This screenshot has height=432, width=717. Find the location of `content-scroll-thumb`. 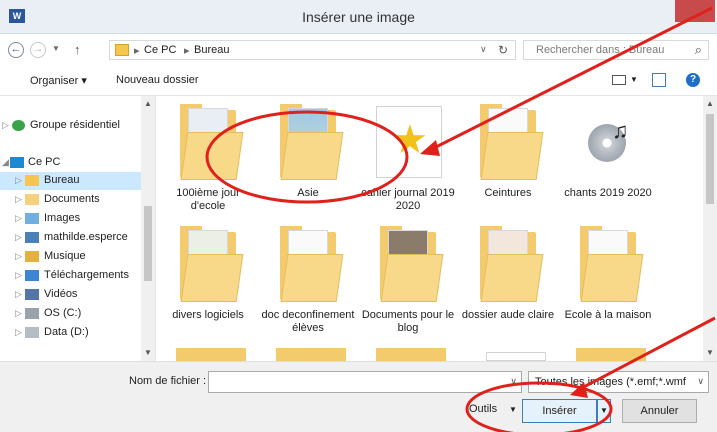

content-scroll-thumb is located at coordinates (710, 159).